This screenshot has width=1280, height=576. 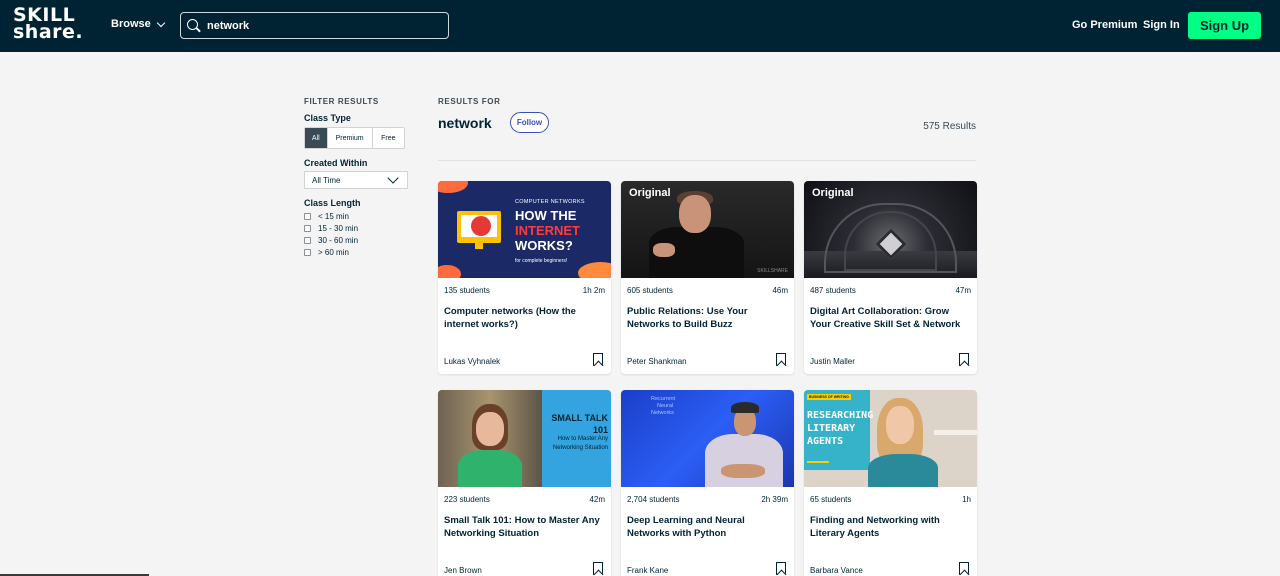 What do you see at coordinates (333, 252) in the screenshot?
I see `option-label: > 60 min` at bounding box center [333, 252].